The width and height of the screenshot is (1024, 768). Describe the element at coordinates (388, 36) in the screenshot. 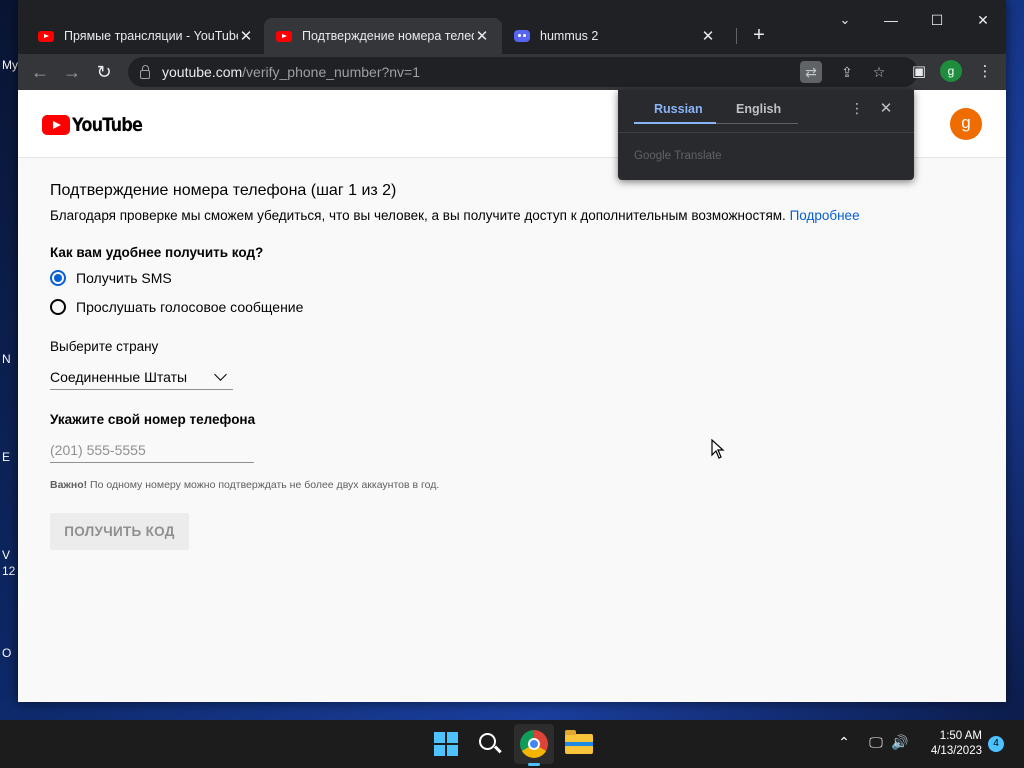

I see `tab-title: Подтверждение номера телефона` at that location.